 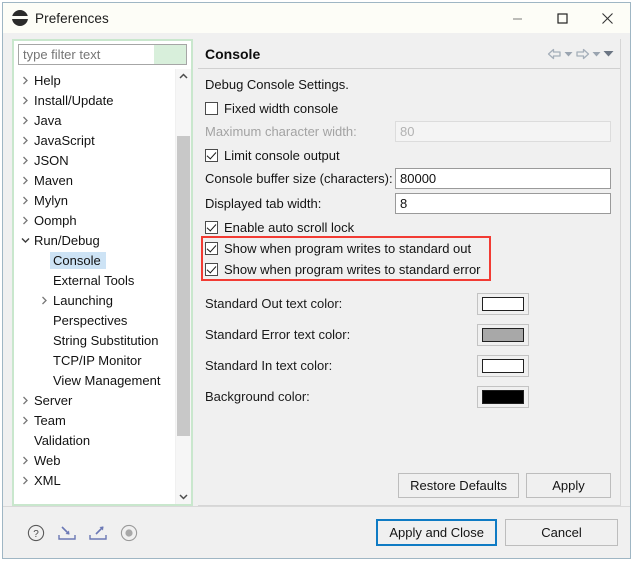 What do you see at coordinates (94, 80) in the screenshot?
I see `sidebar-item-help: Help` at bounding box center [94, 80].